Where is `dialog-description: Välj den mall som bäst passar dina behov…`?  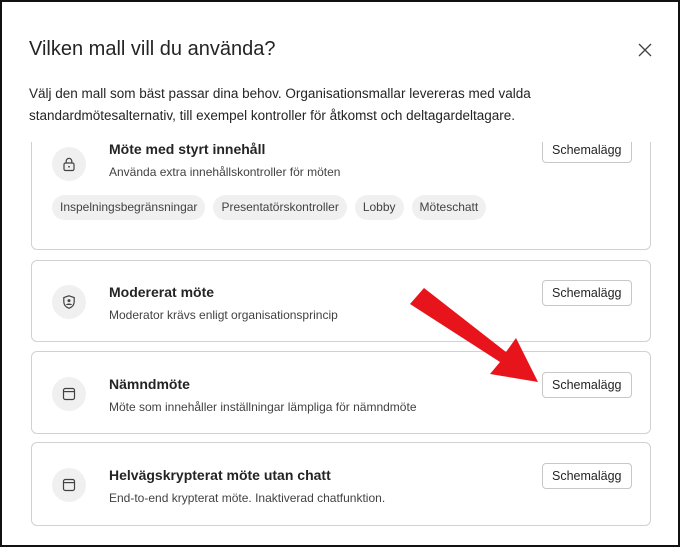 dialog-description: Välj den mall som bäst passar dina behov… is located at coordinates (280, 104).